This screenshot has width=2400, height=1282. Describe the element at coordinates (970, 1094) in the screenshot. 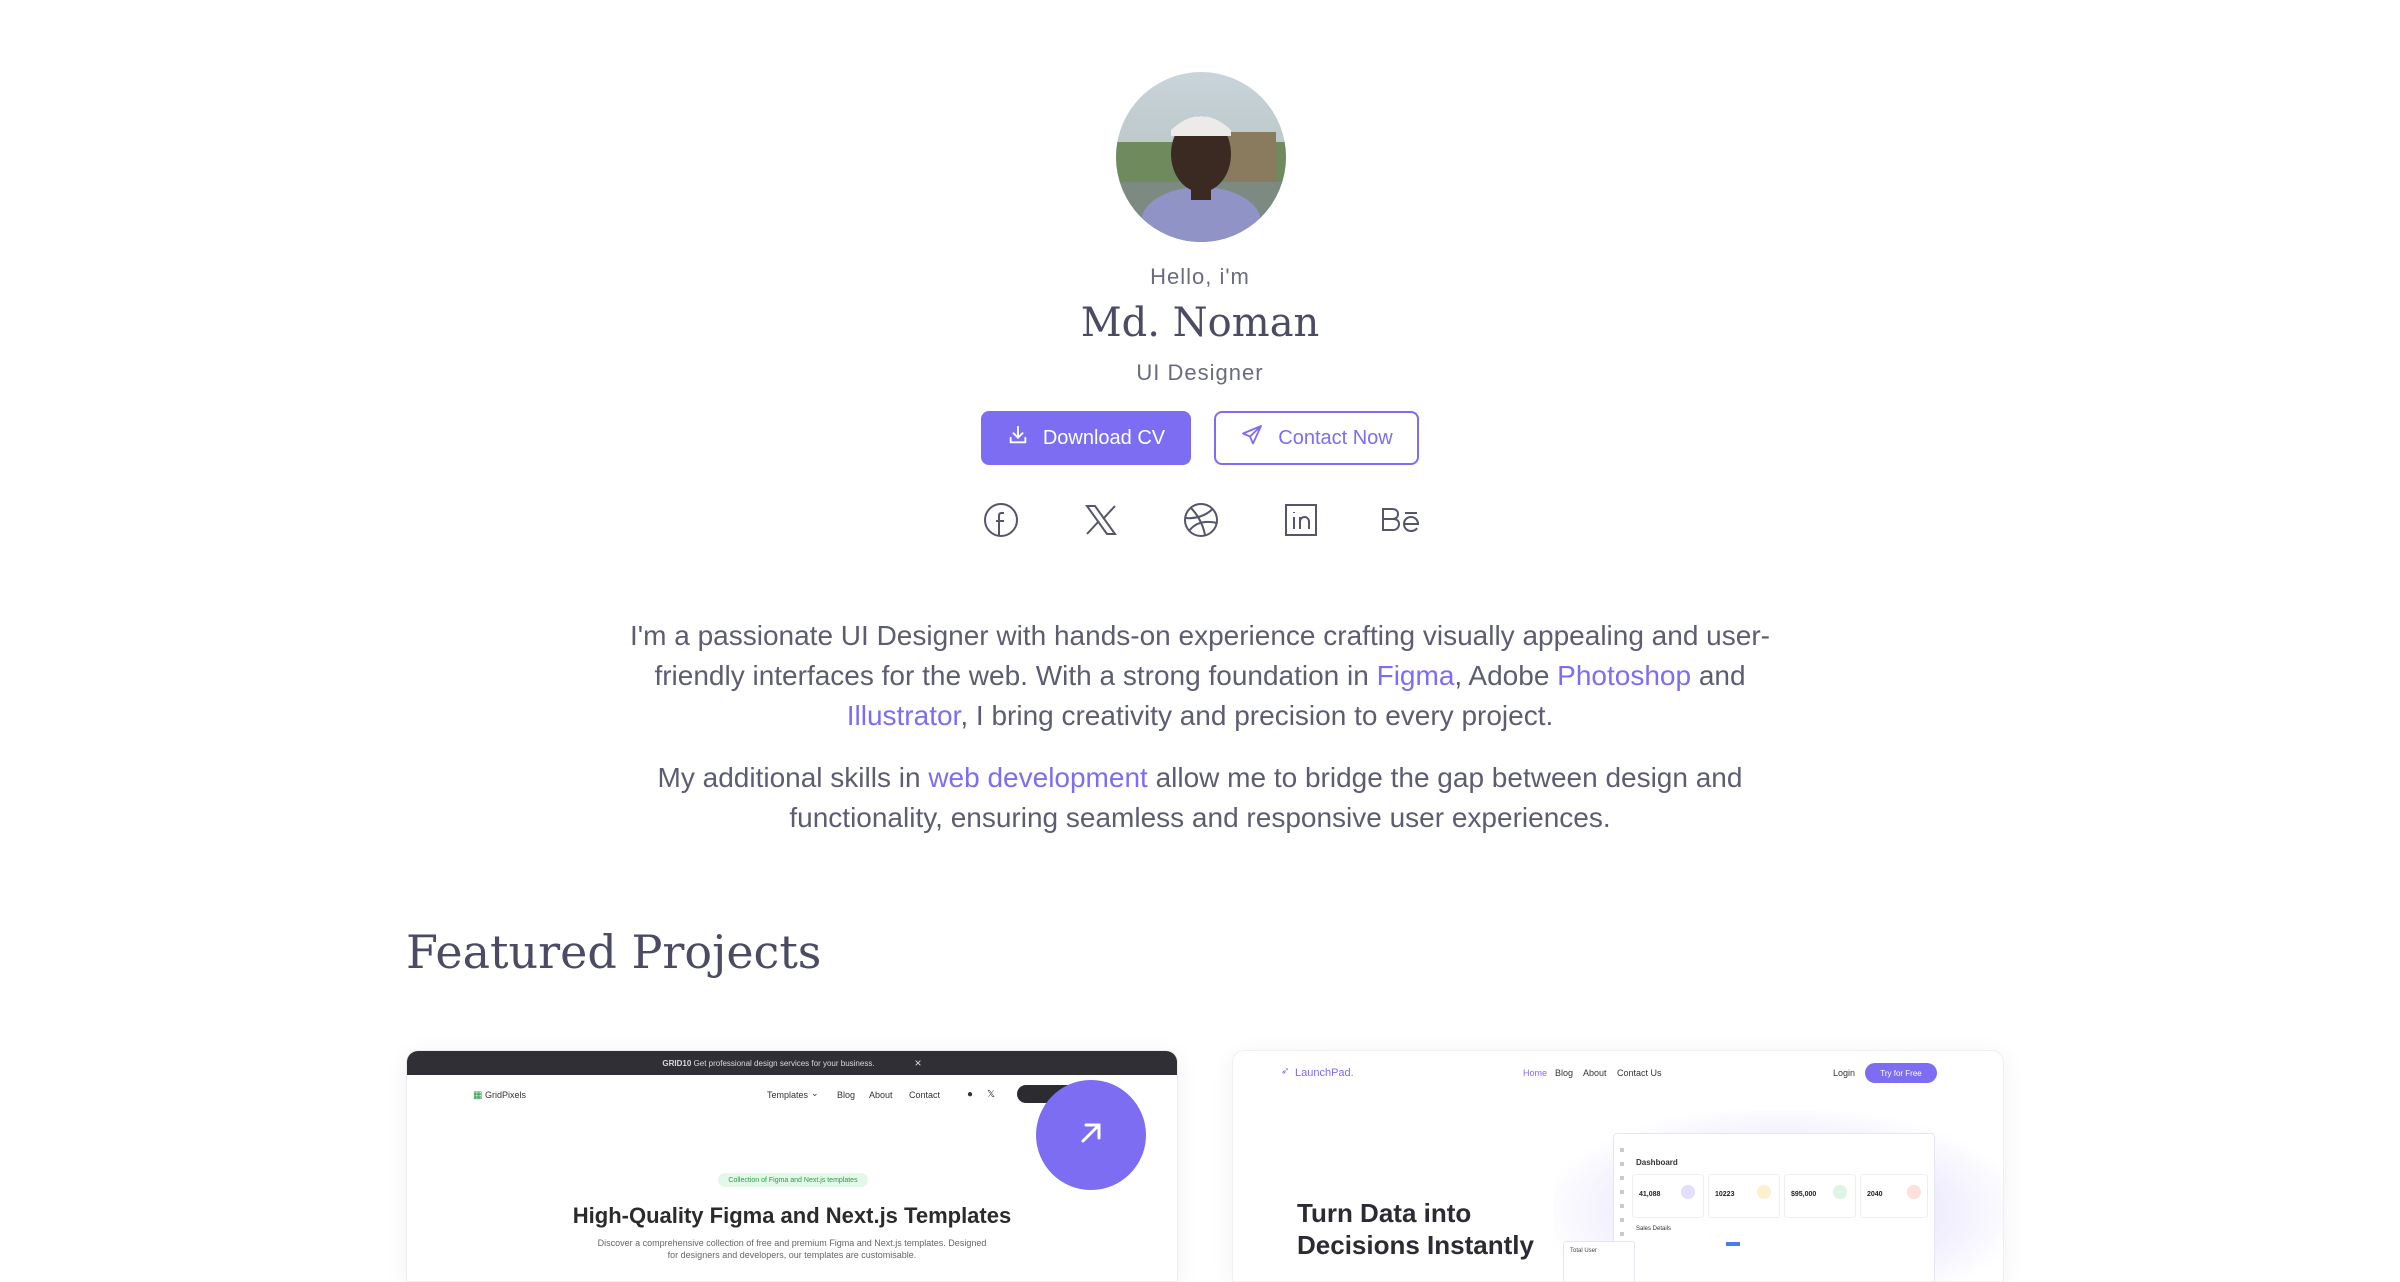

I see `github-icon: ●` at that location.